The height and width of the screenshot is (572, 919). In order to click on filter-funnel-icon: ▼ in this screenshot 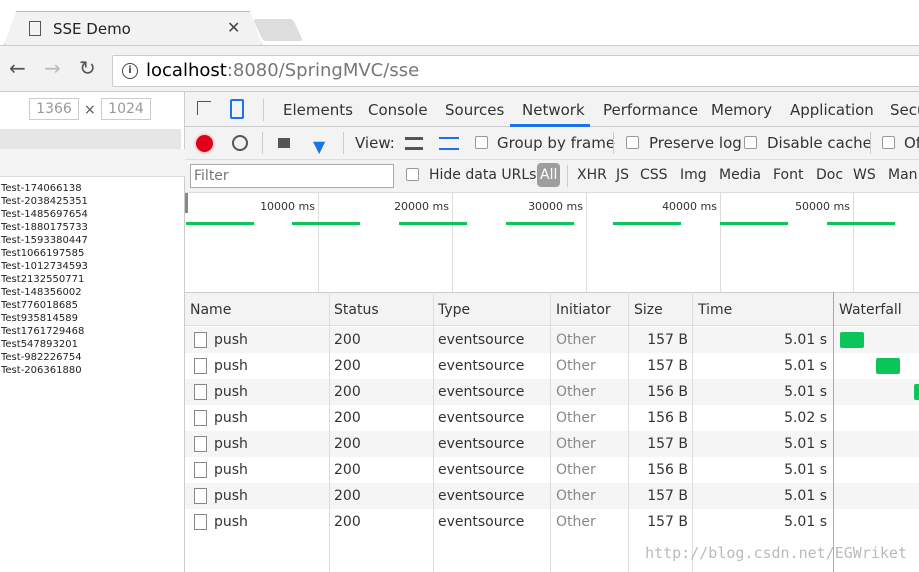, I will do `click(319, 146)`.